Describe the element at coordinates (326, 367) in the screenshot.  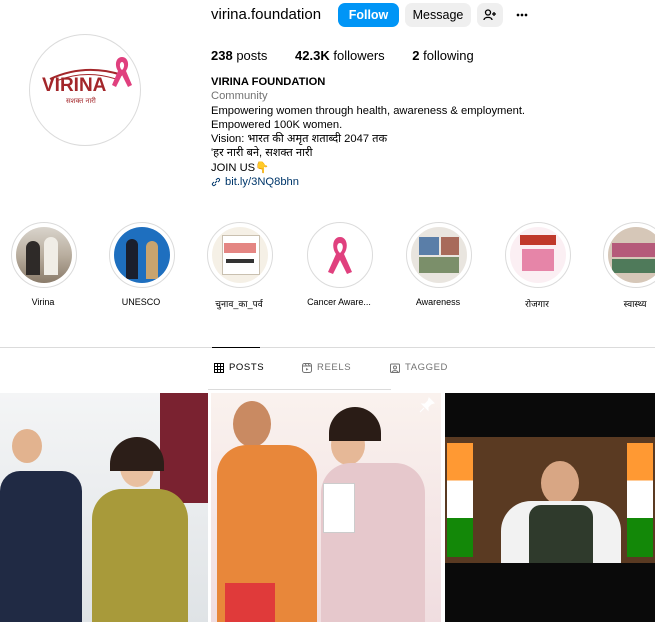
I see `tab-reels: REELS` at that location.